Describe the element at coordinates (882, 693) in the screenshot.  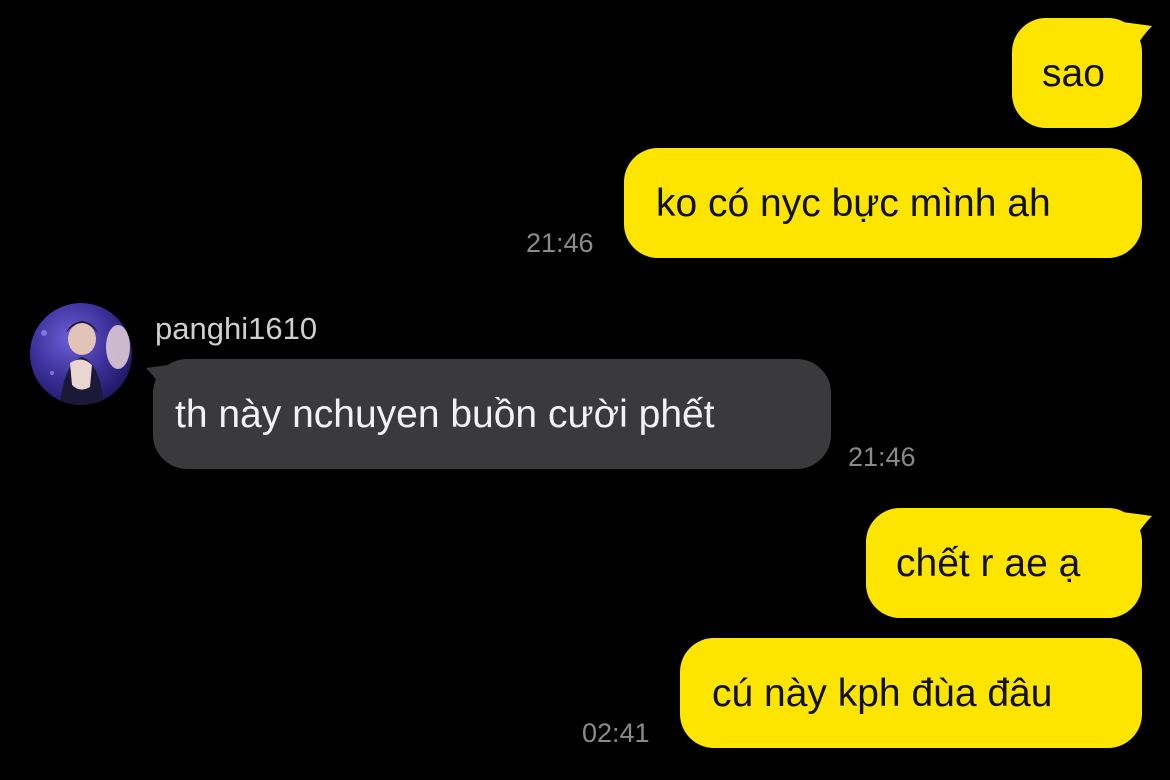
I see `message-text: cú này kph đùa đâu` at that location.